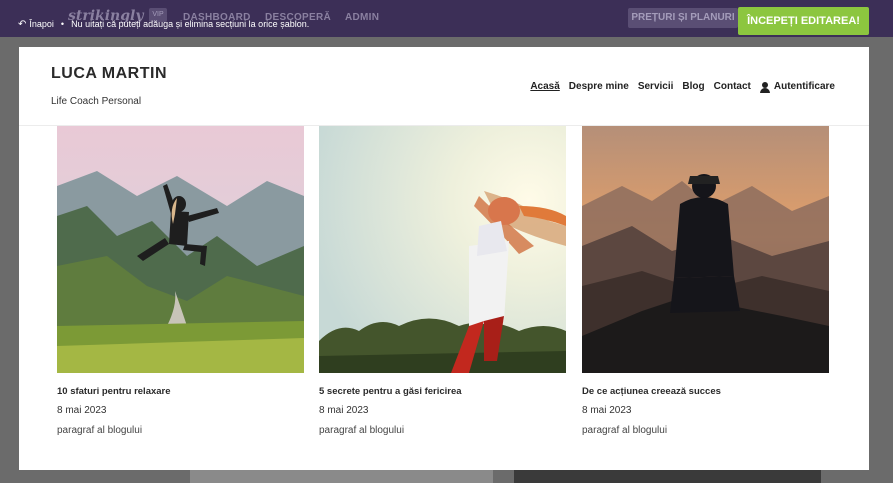  Describe the element at coordinates (180, 391) in the screenshot. I see `post-title: 10 sfaturi pentru relaxare` at that location.